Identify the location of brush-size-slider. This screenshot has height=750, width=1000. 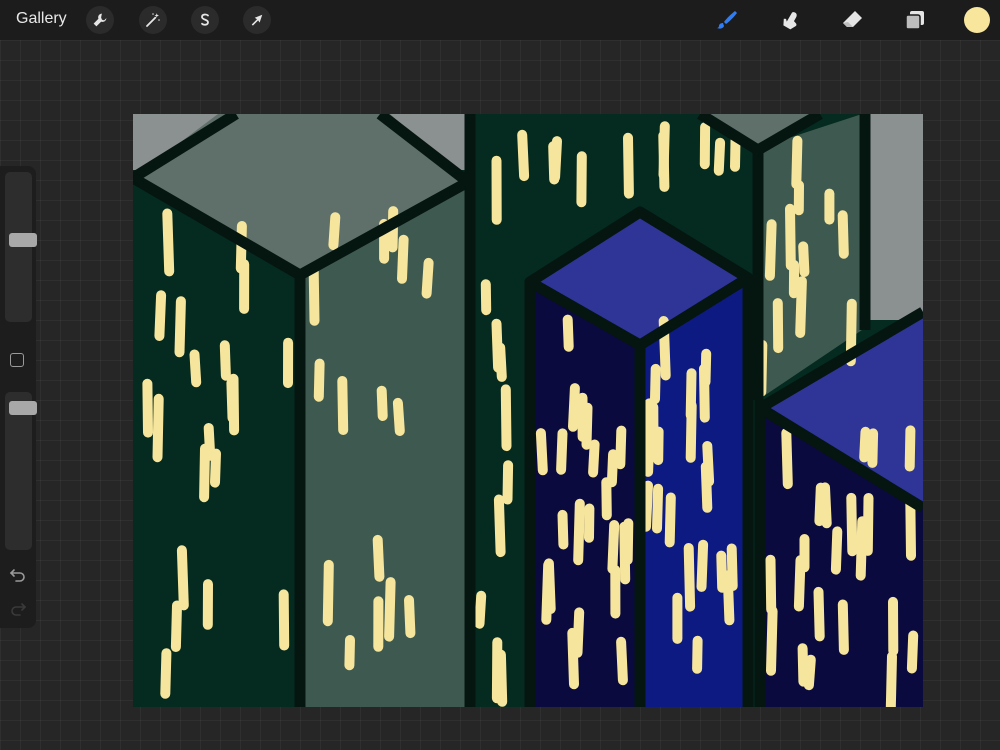
(21, 247).